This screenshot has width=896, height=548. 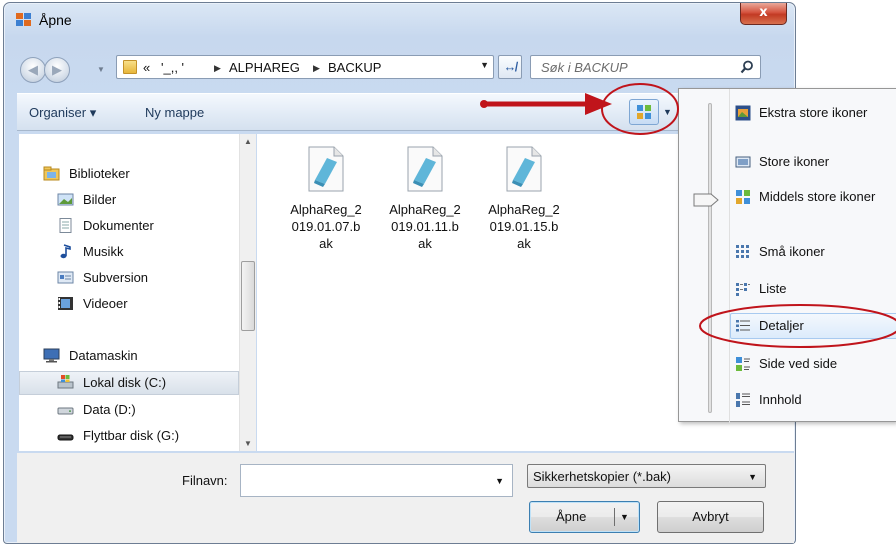 What do you see at coordinates (109, 409) in the screenshot?
I see `nav-label: Data (D:)` at bounding box center [109, 409].